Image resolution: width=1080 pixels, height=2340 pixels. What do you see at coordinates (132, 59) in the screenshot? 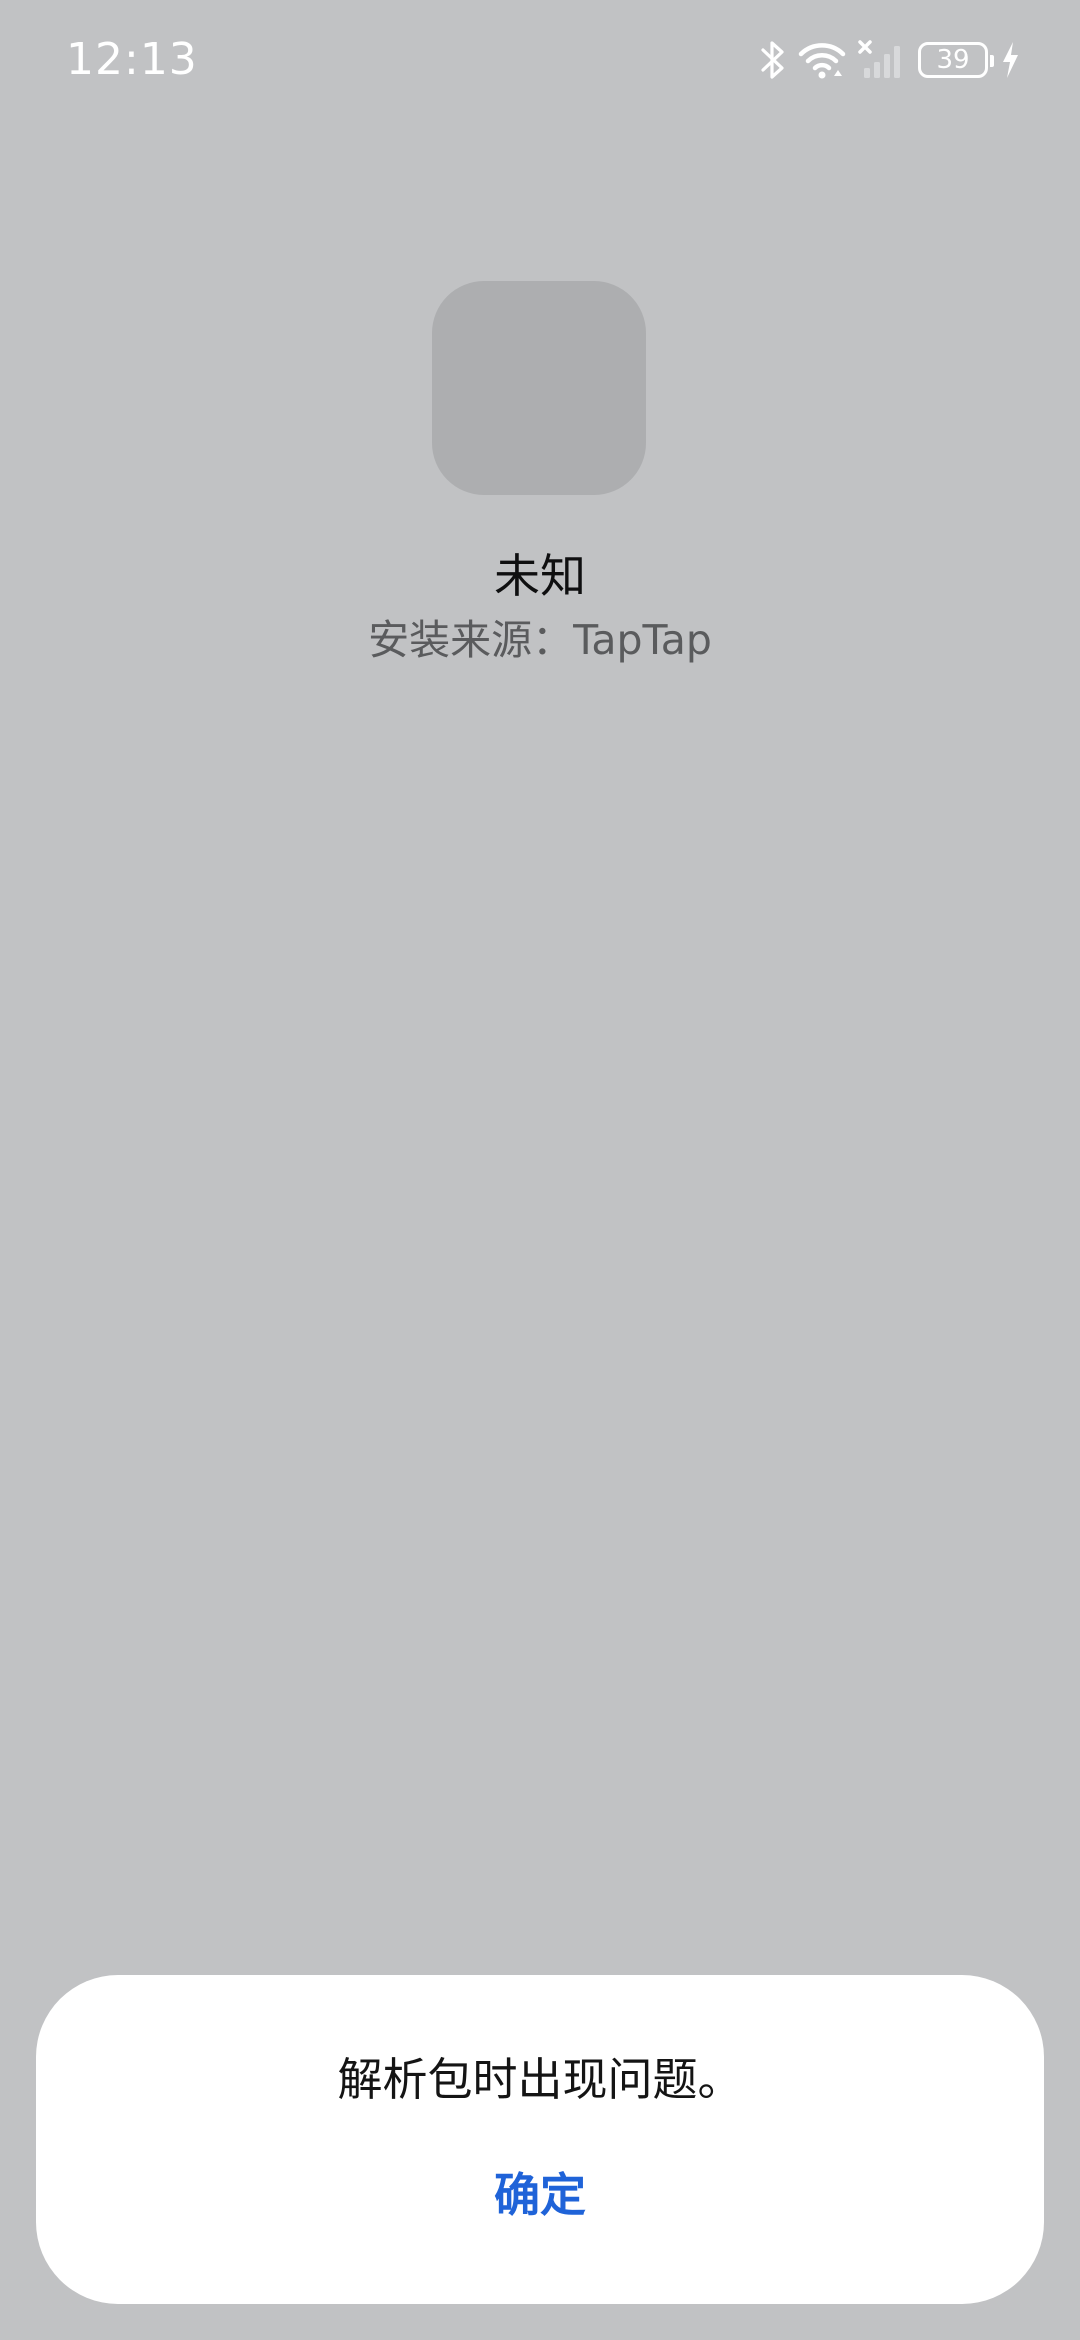
I see `status-time: 12:13` at bounding box center [132, 59].